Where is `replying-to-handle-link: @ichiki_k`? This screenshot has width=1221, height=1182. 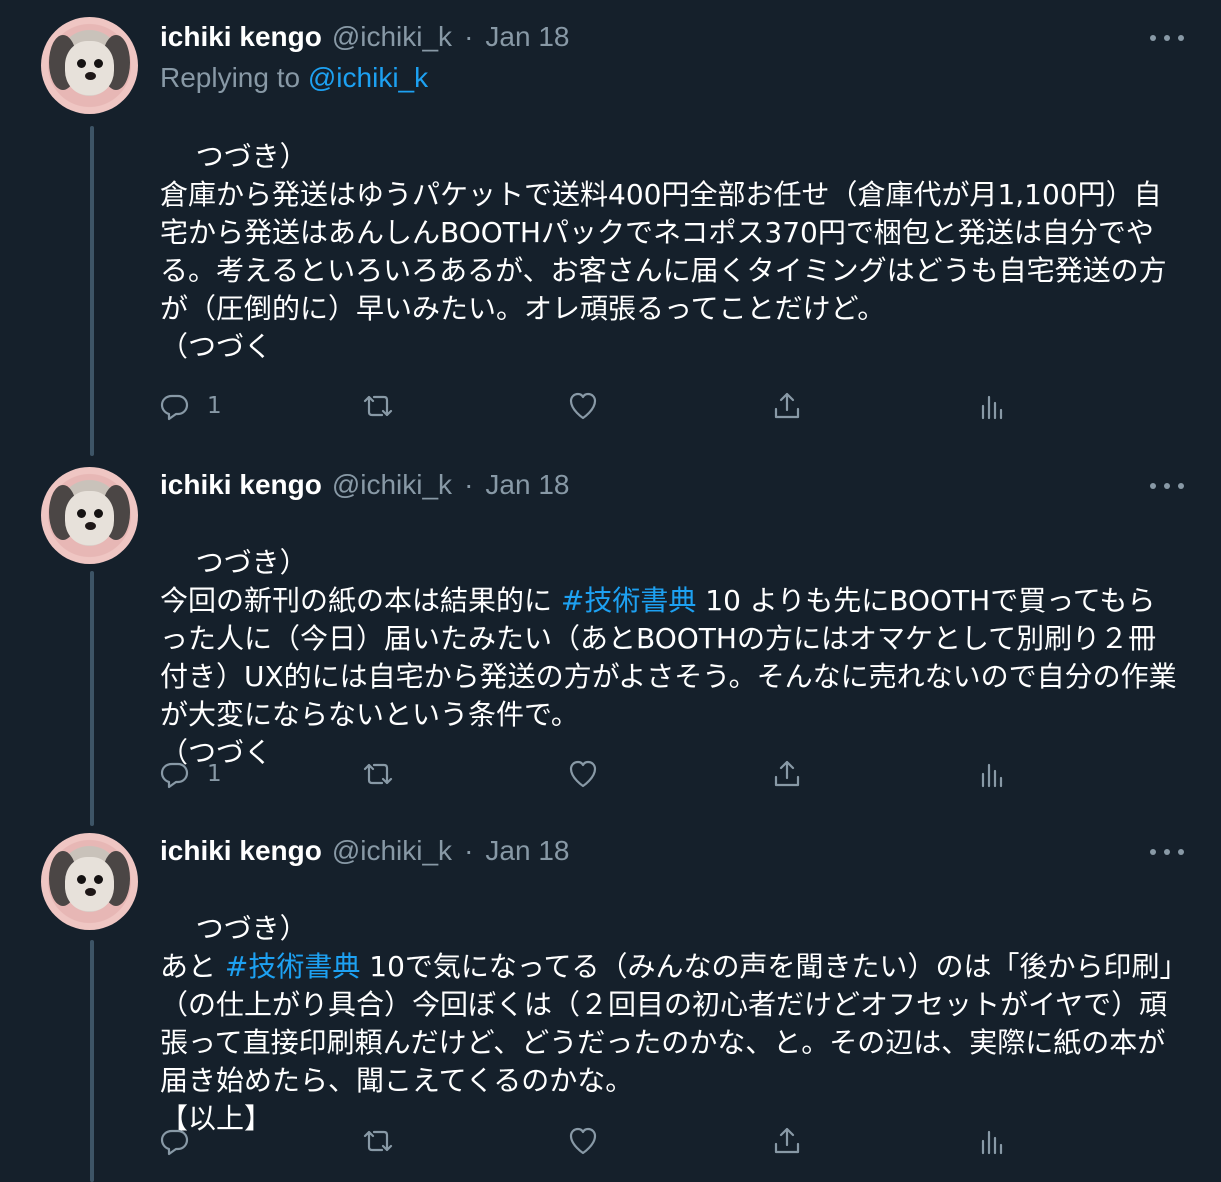 replying-to-handle-link: @ichiki_k is located at coordinates (368, 77).